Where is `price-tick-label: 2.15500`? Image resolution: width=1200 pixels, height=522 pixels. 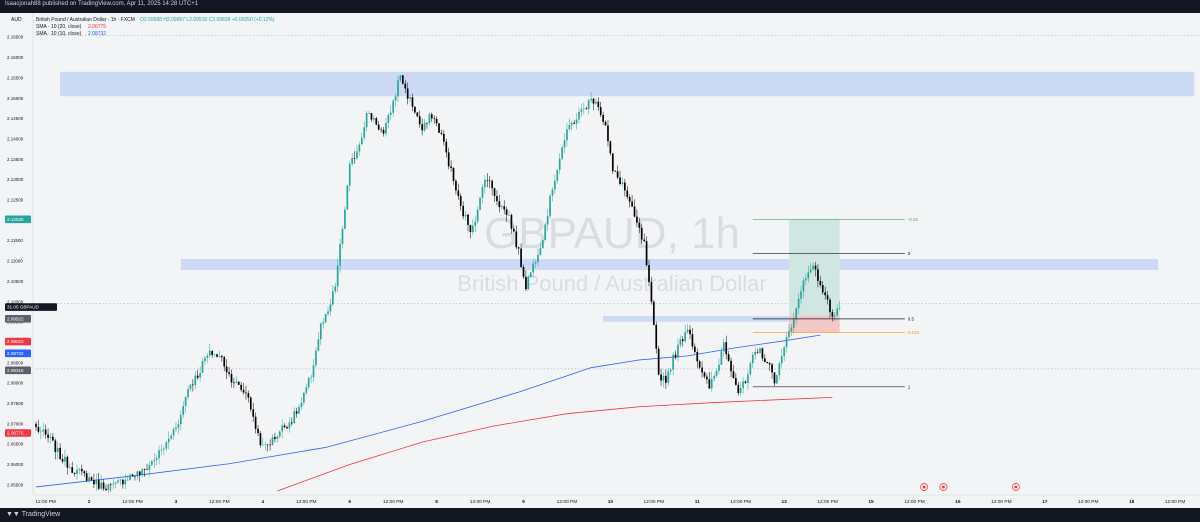
price-tick-label: 2.15500 is located at coordinates (15, 77).